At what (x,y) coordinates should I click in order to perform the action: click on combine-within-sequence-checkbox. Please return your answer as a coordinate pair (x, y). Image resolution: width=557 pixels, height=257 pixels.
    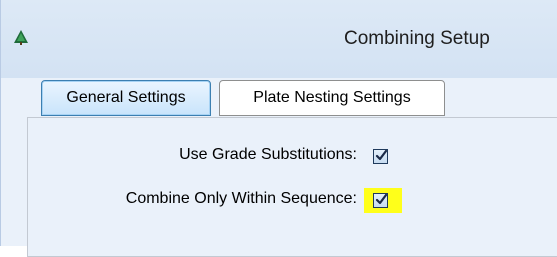
    Looking at the image, I should click on (380, 200).